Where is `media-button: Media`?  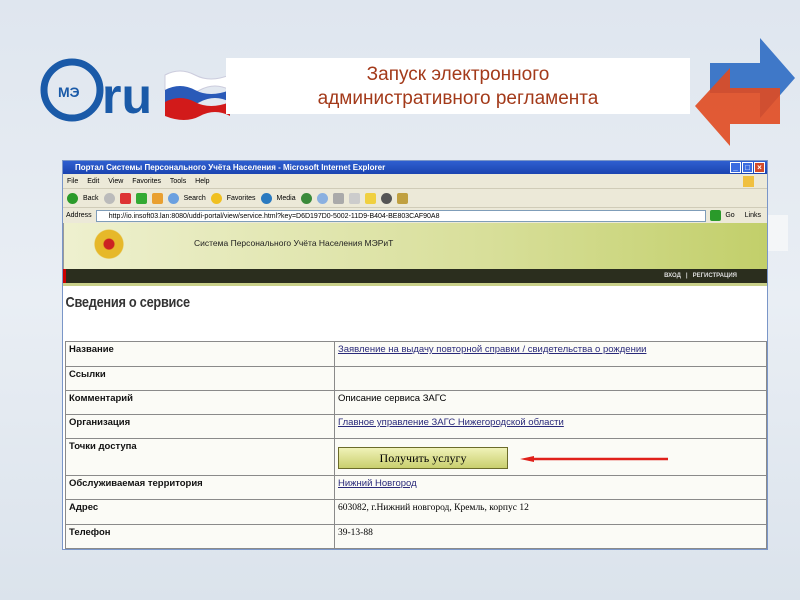 media-button: Media is located at coordinates (286, 198).